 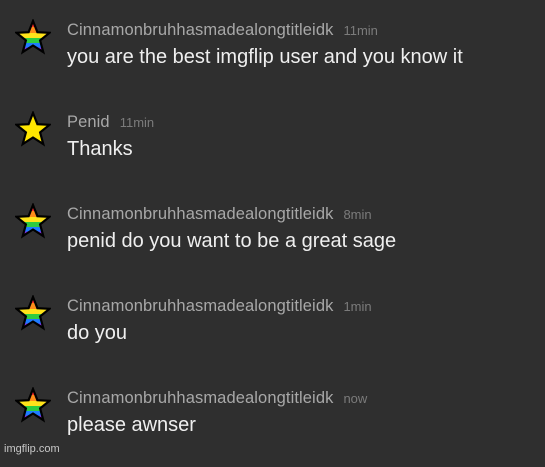 I want to click on message-text: Thanks, so click(x=100, y=149).